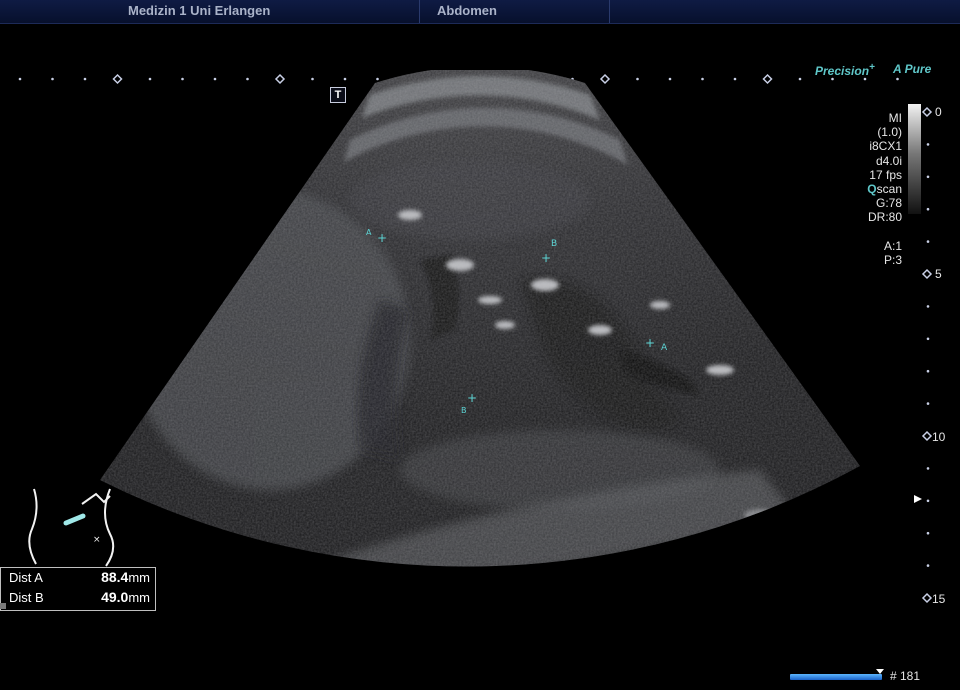 The width and height of the screenshot is (960, 690). I want to click on caliper-a-end-label: A, so click(664, 348).